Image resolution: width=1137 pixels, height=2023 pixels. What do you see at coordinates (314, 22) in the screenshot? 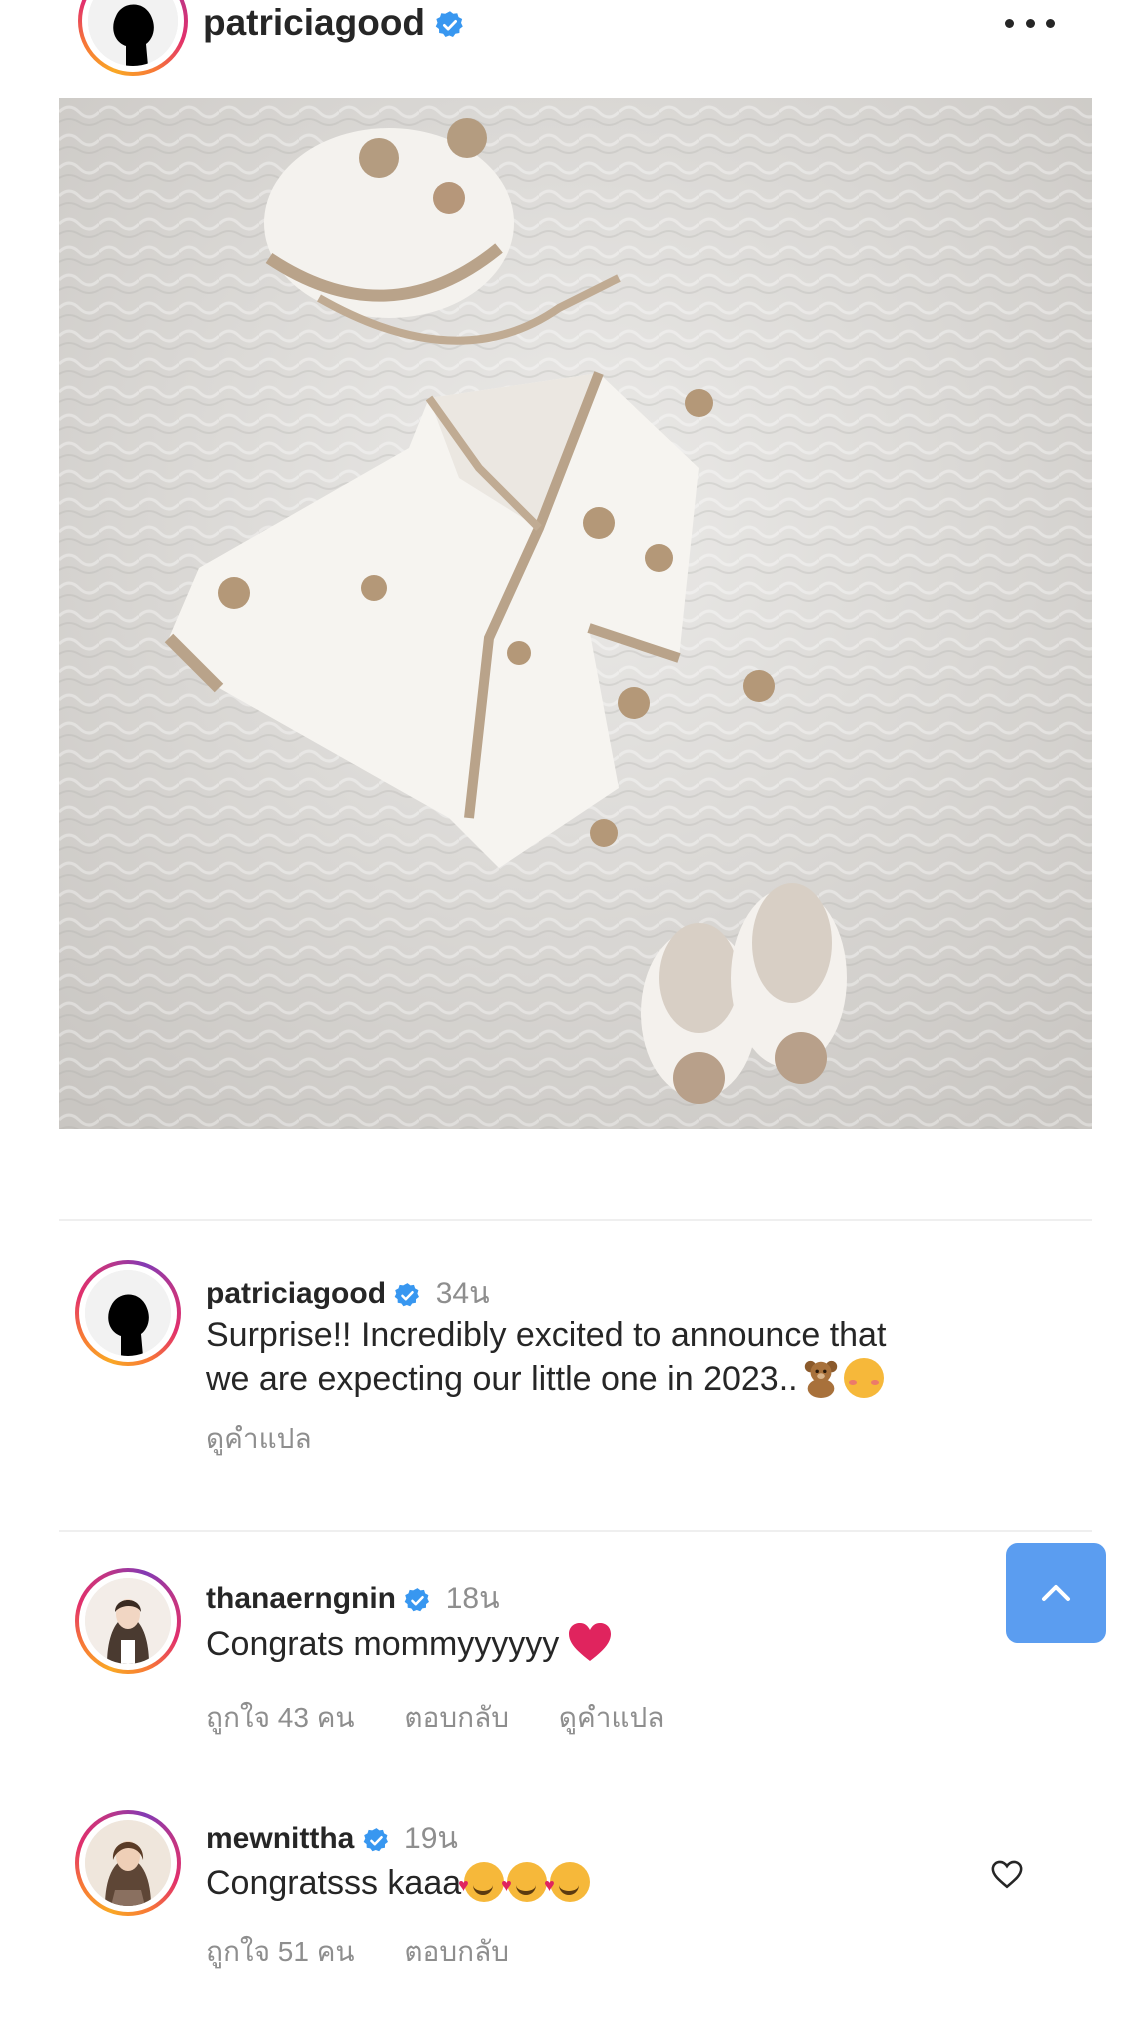
I see `post-author-username: patriciagood` at bounding box center [314, 22].